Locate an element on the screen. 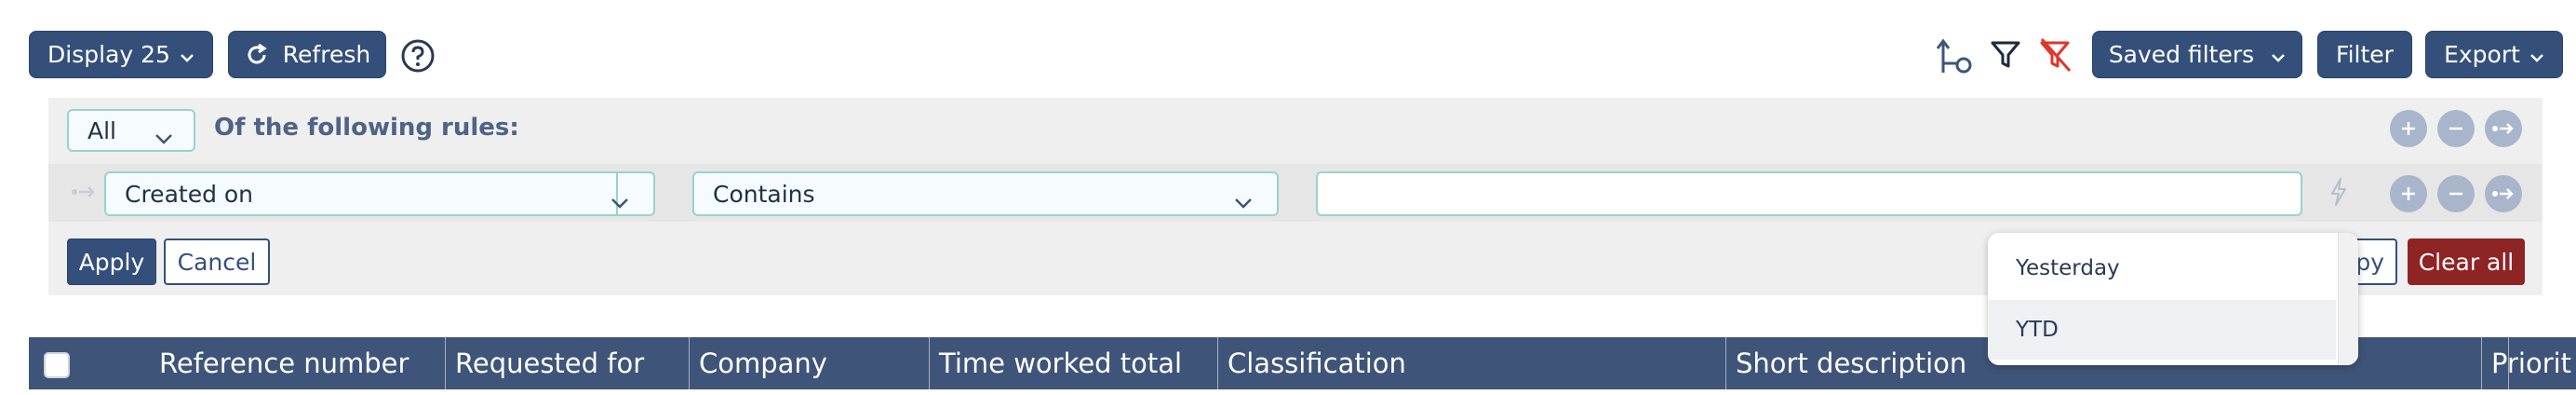  saved-filters-button: Saved filters is located at coordinates (2197, 54).